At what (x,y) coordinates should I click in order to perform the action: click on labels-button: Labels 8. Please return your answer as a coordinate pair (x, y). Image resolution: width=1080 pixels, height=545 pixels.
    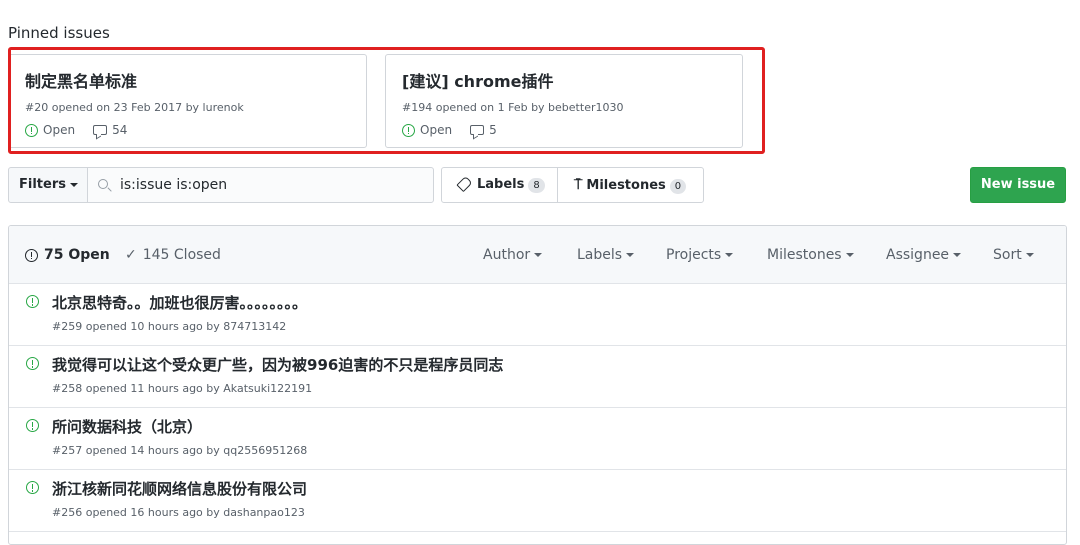
    Looking at the image, I should click on (499, 185).